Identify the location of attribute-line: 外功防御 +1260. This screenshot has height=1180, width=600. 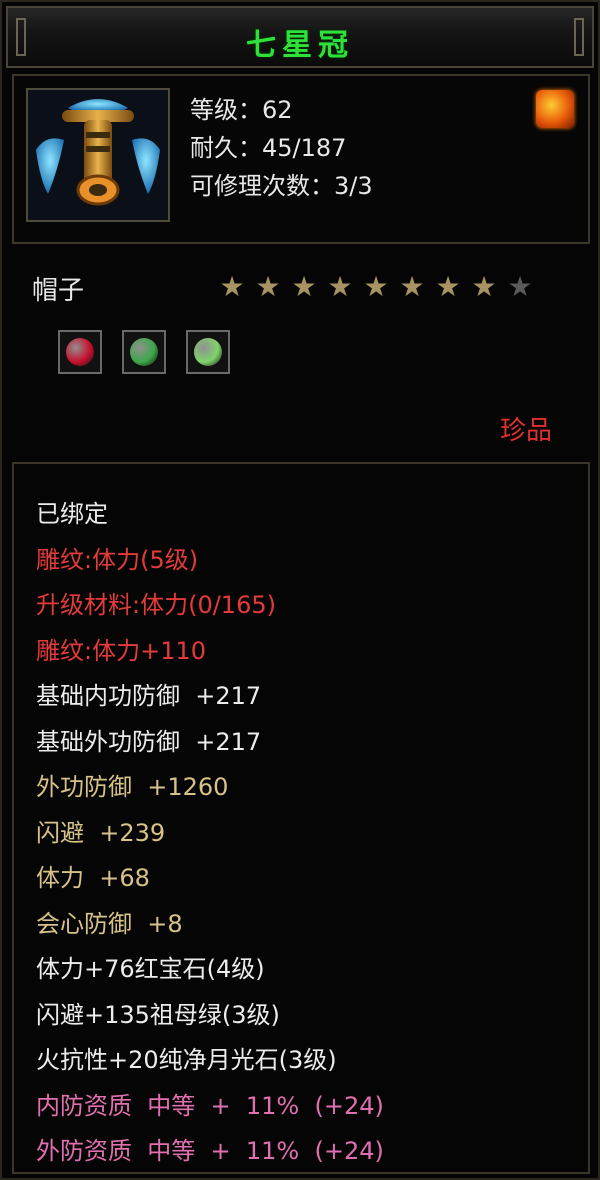
(132, 787).